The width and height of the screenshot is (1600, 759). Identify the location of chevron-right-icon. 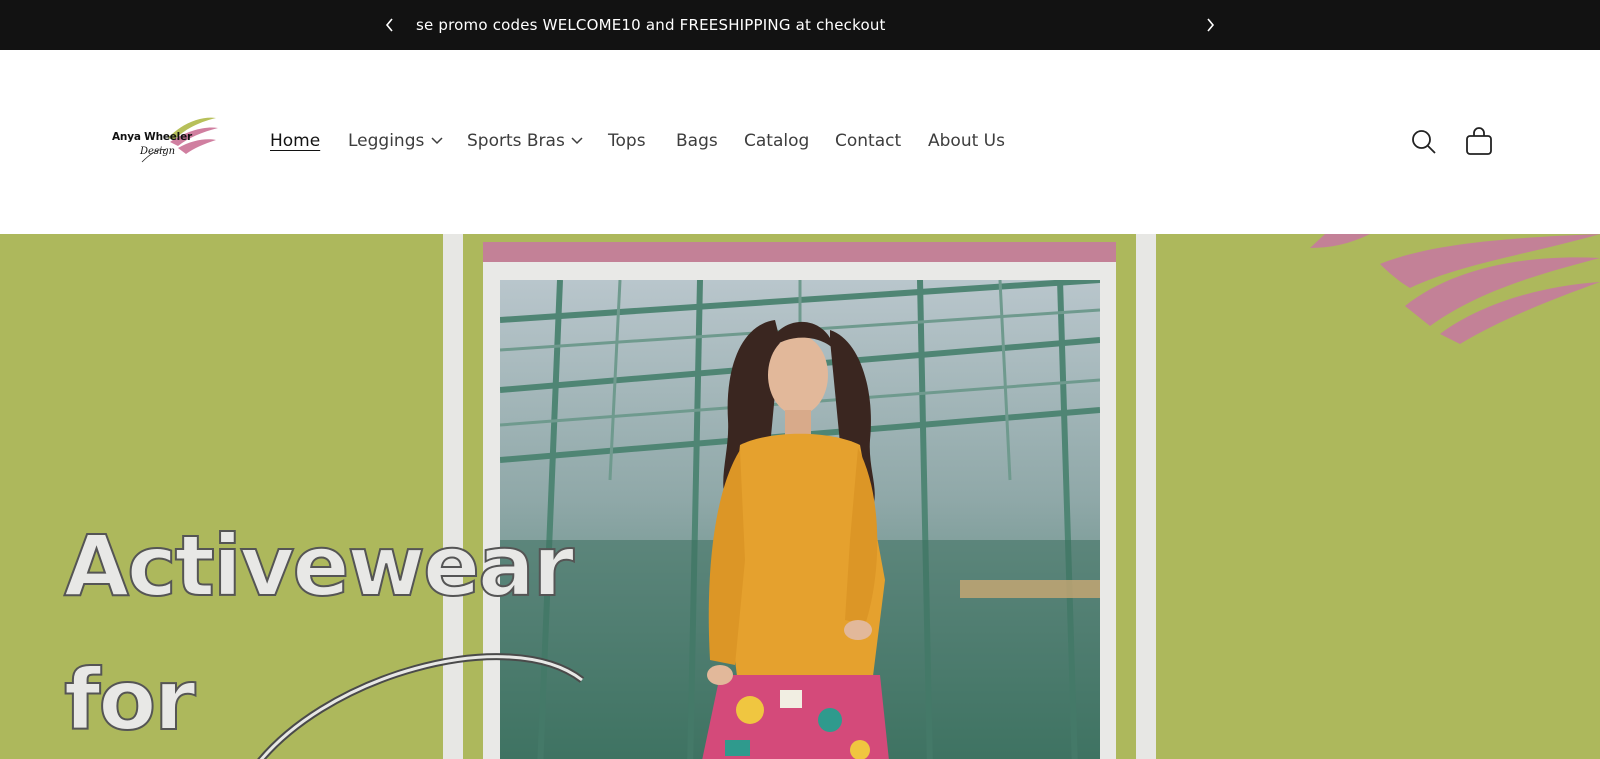
(1211, 25).